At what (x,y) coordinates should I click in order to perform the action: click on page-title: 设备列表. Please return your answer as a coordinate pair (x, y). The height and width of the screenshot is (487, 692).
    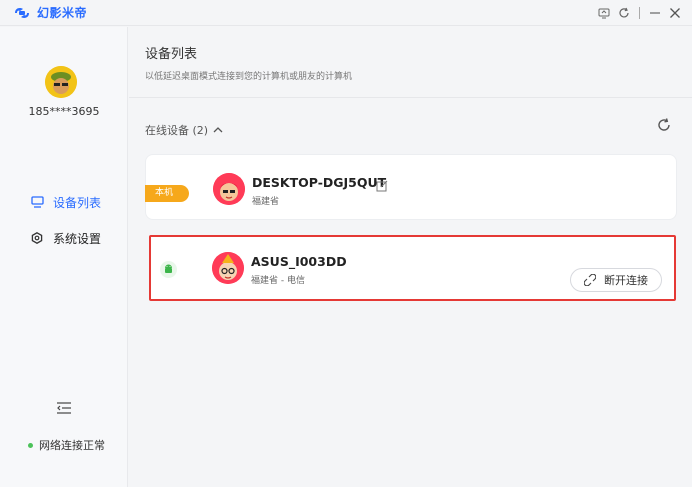
    Looking at the image, I should click on (171, 54).